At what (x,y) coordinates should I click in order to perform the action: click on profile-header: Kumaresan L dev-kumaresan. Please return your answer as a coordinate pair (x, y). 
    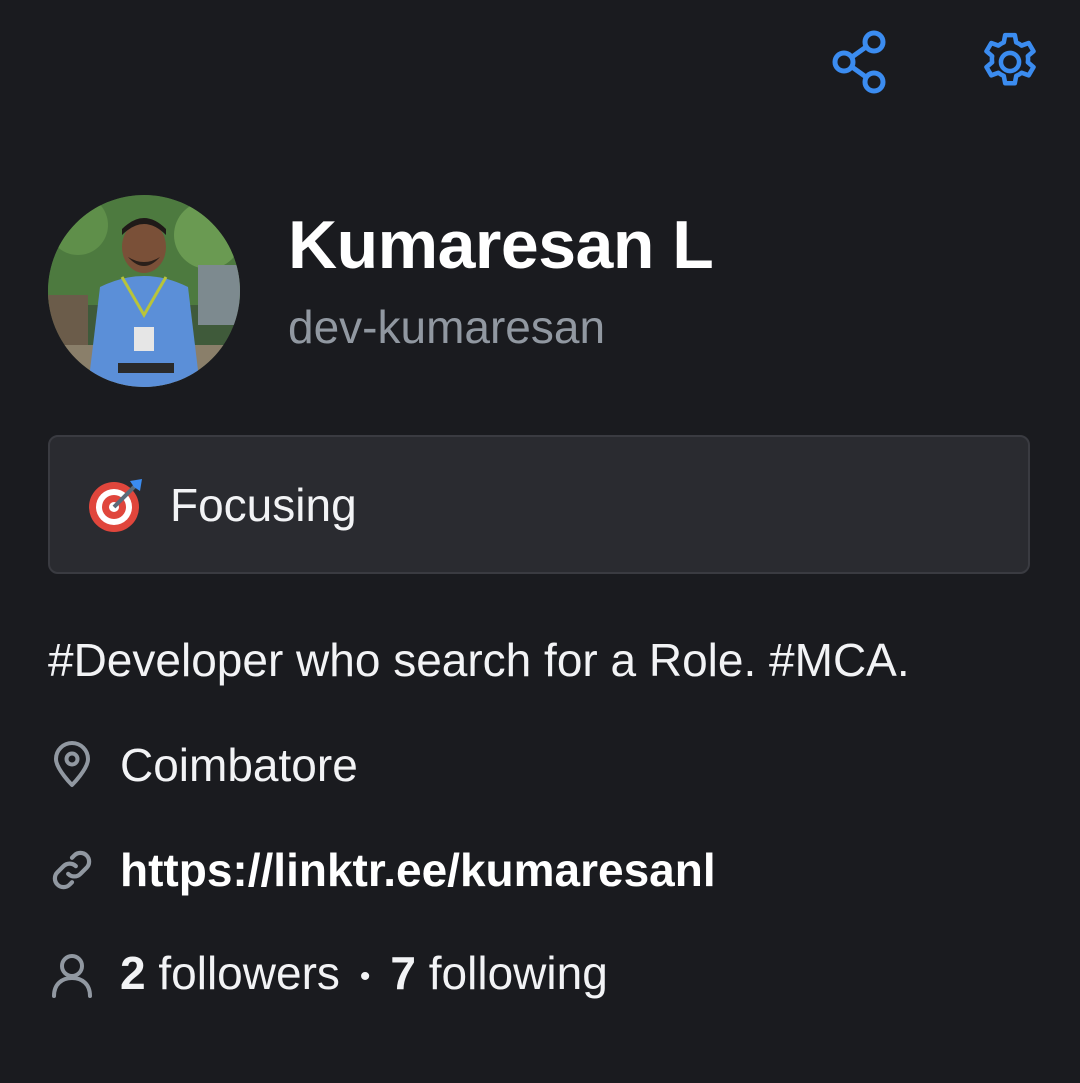
    Looking at the image, I should click on (381, 291).